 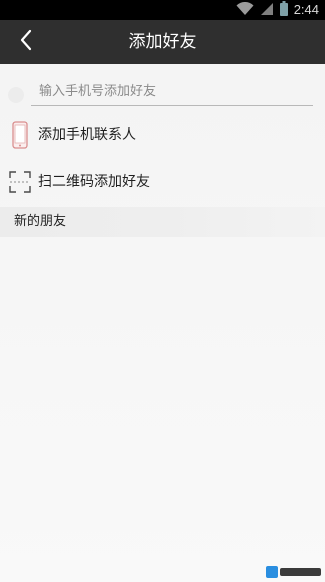 I want to click on new-friends-header: 新的朋友, so click(x=162, y=222).